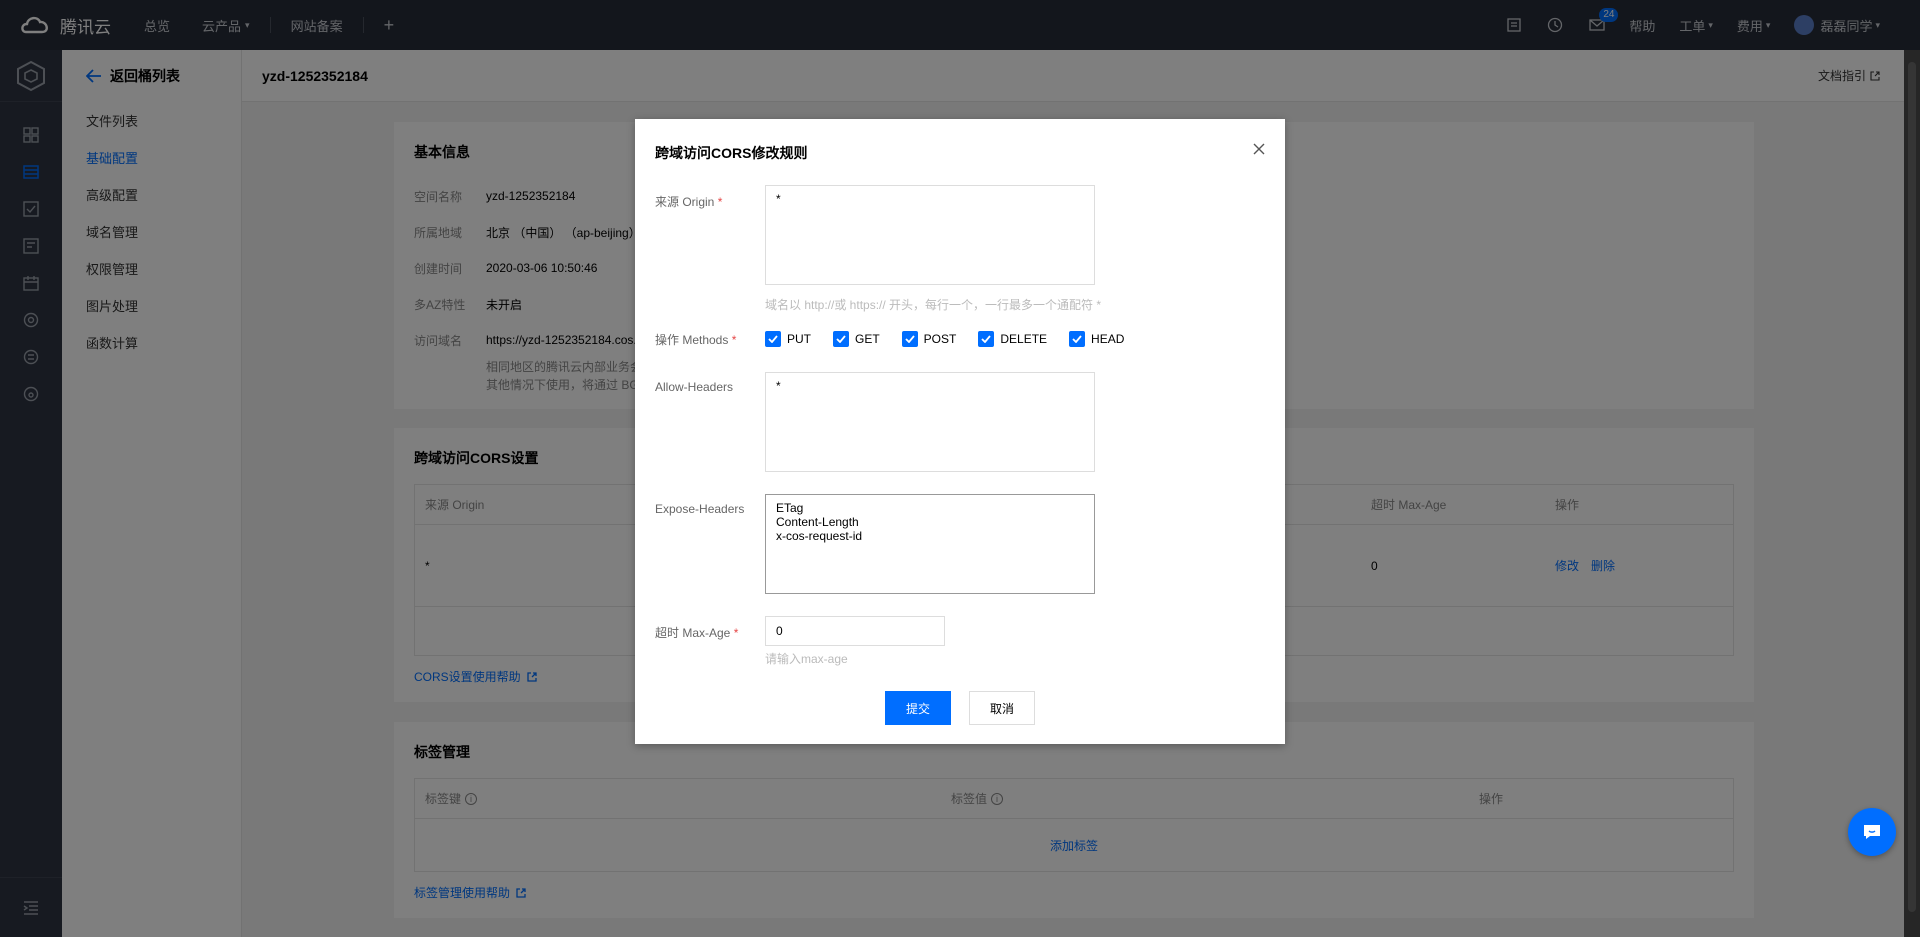 The height and width of the screenshot is (937, 1920). I want to click on method-label: PUT, so click(799, 339).